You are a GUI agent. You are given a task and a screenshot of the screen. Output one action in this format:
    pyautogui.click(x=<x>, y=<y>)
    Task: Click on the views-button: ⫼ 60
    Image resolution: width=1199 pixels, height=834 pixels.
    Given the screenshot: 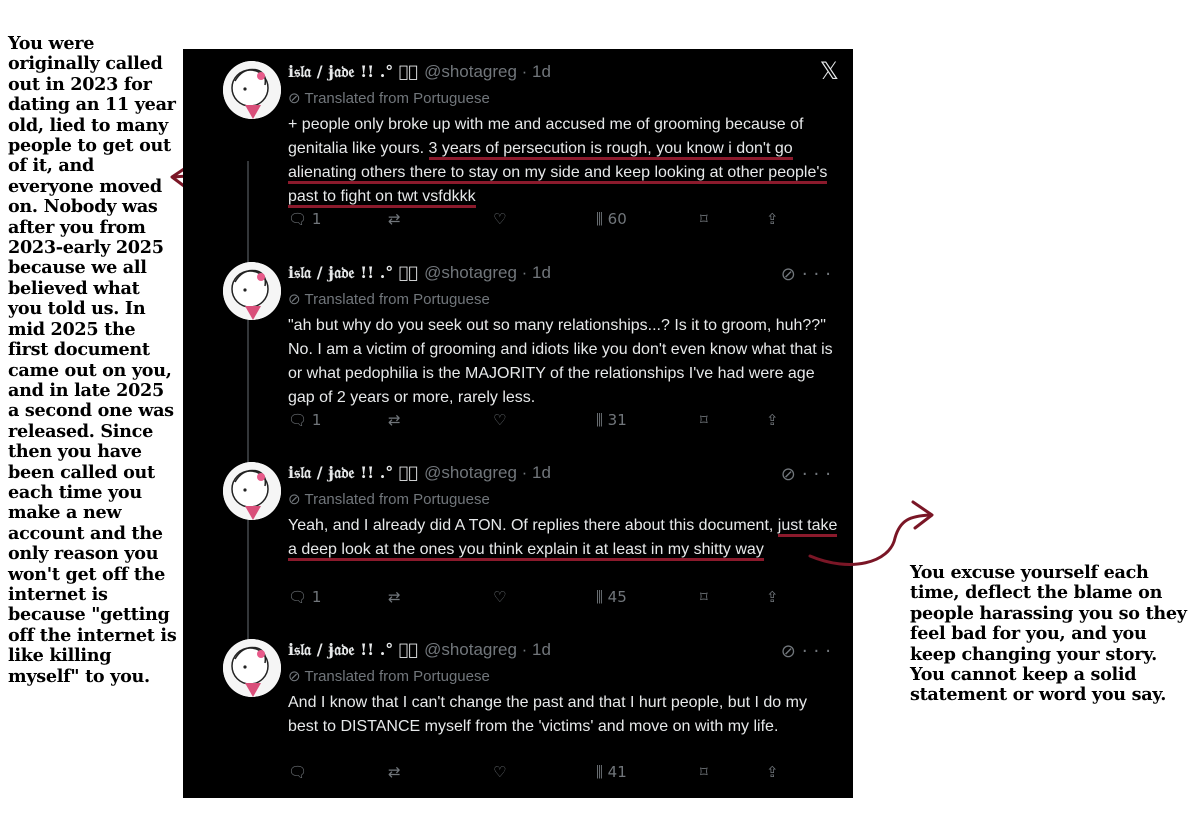 What is the action you would take?
    pyautogui.click(x=611, y=219)
    